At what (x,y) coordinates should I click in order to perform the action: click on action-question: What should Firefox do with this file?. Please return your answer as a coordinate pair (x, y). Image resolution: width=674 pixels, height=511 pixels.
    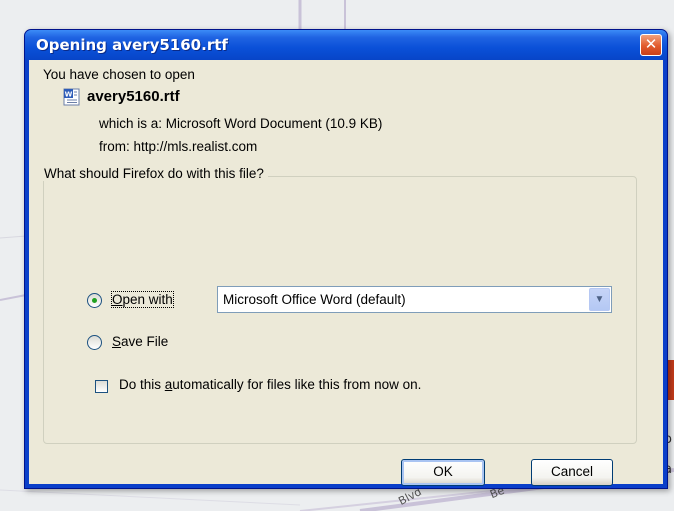
    Looking at the image, I should click on (154, 173).